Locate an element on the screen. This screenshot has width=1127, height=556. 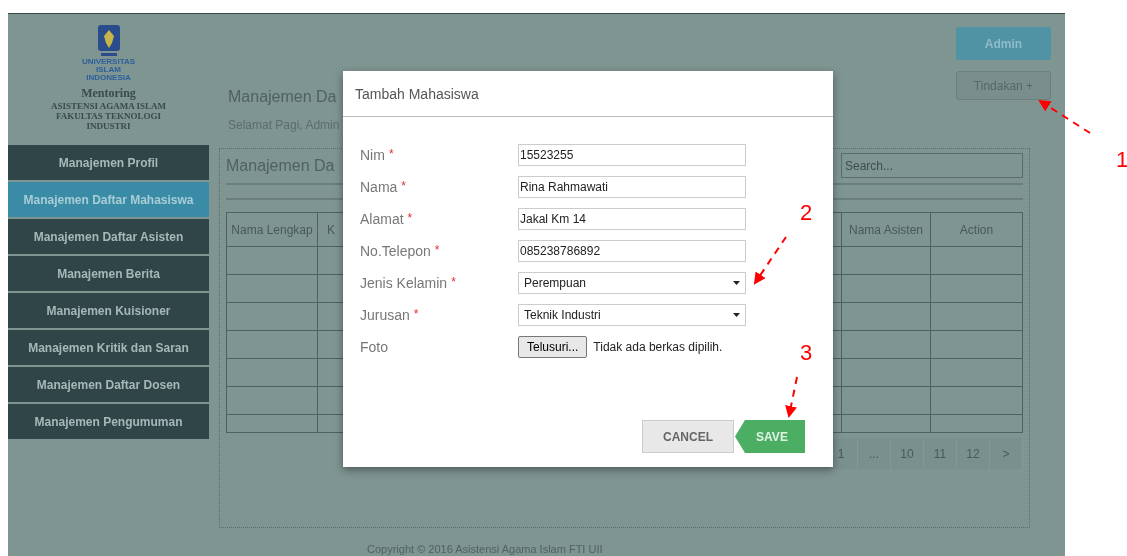
sidebar-item: Manajemen Berita is located at coordinates (108, 273).